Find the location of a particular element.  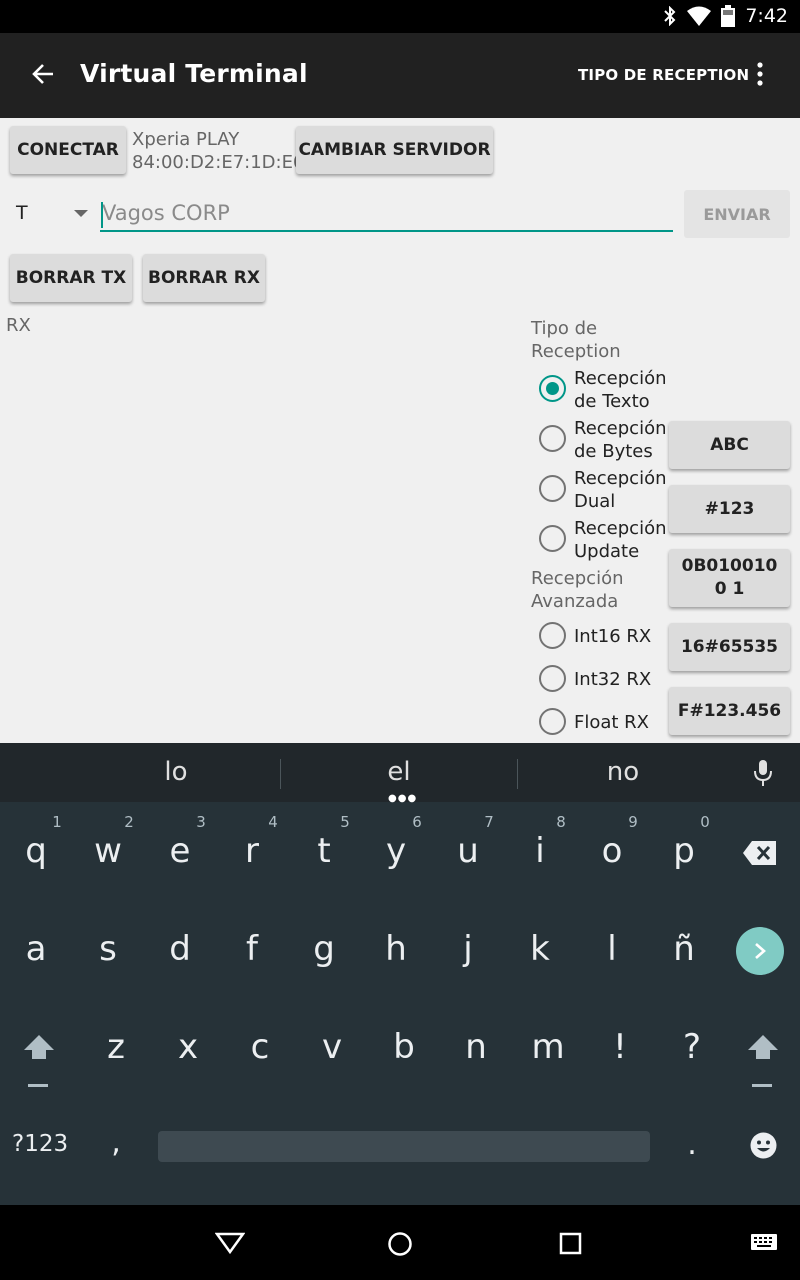

symbols-key: ?123 is located at coordinates (40, 1144).